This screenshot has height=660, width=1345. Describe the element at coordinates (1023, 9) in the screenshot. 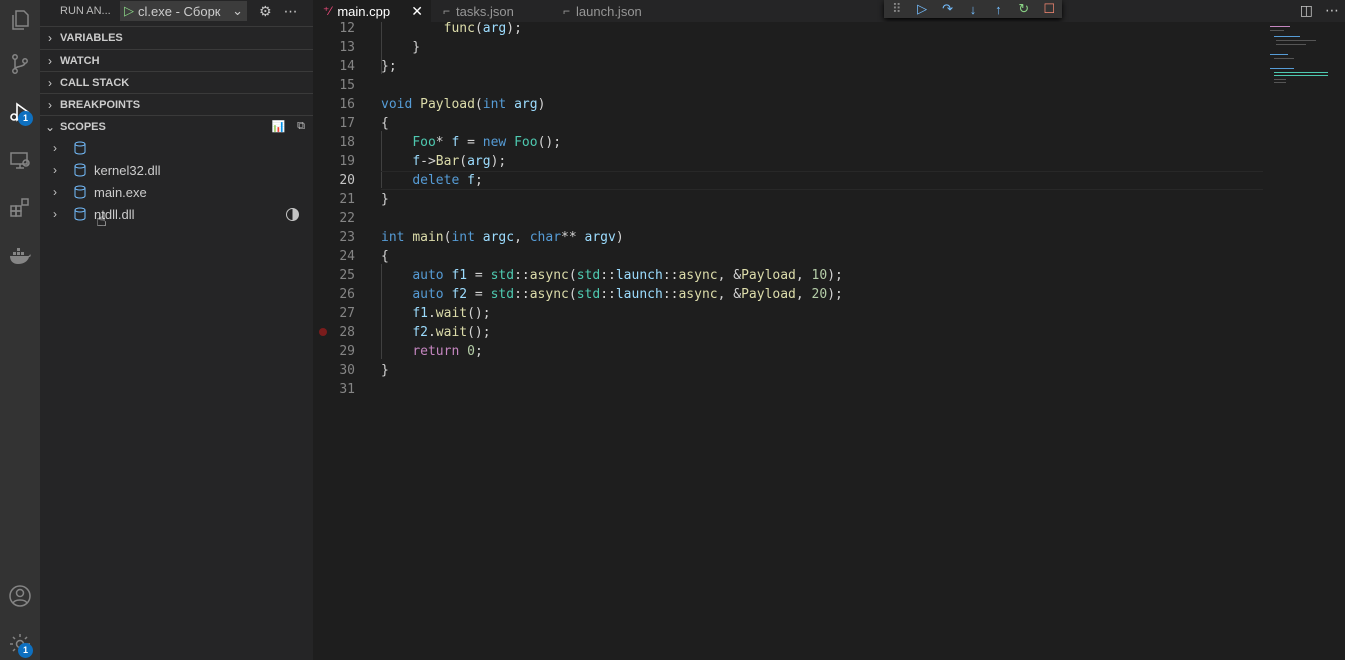

I see `restart-icon: ↻` at that location.